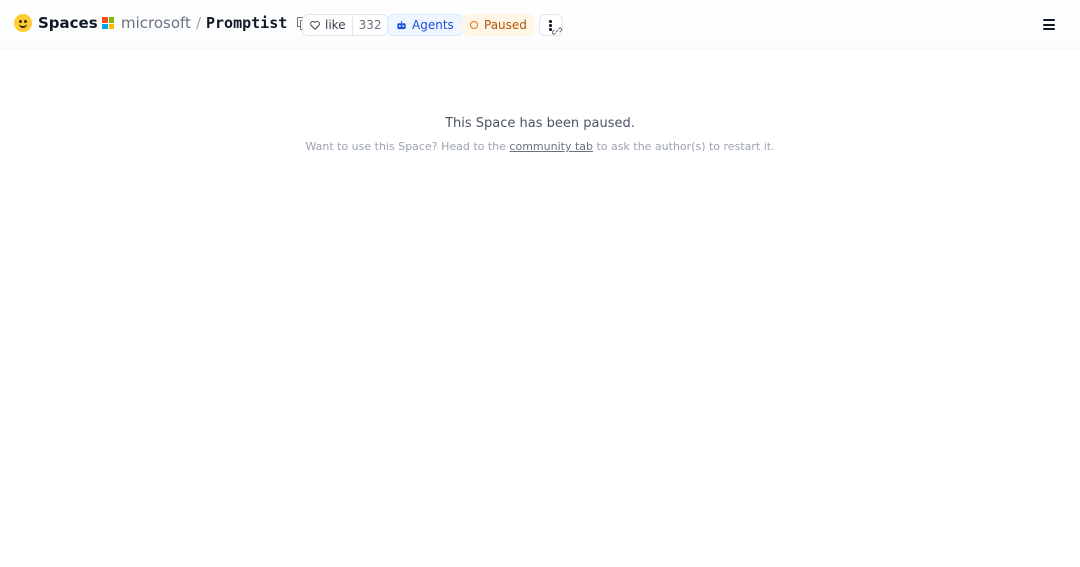 The image size is (1080, 567). Describe the element at coordinates (23, 23) in the screenshot. I see `hugging-face-logo-icon` at that location.